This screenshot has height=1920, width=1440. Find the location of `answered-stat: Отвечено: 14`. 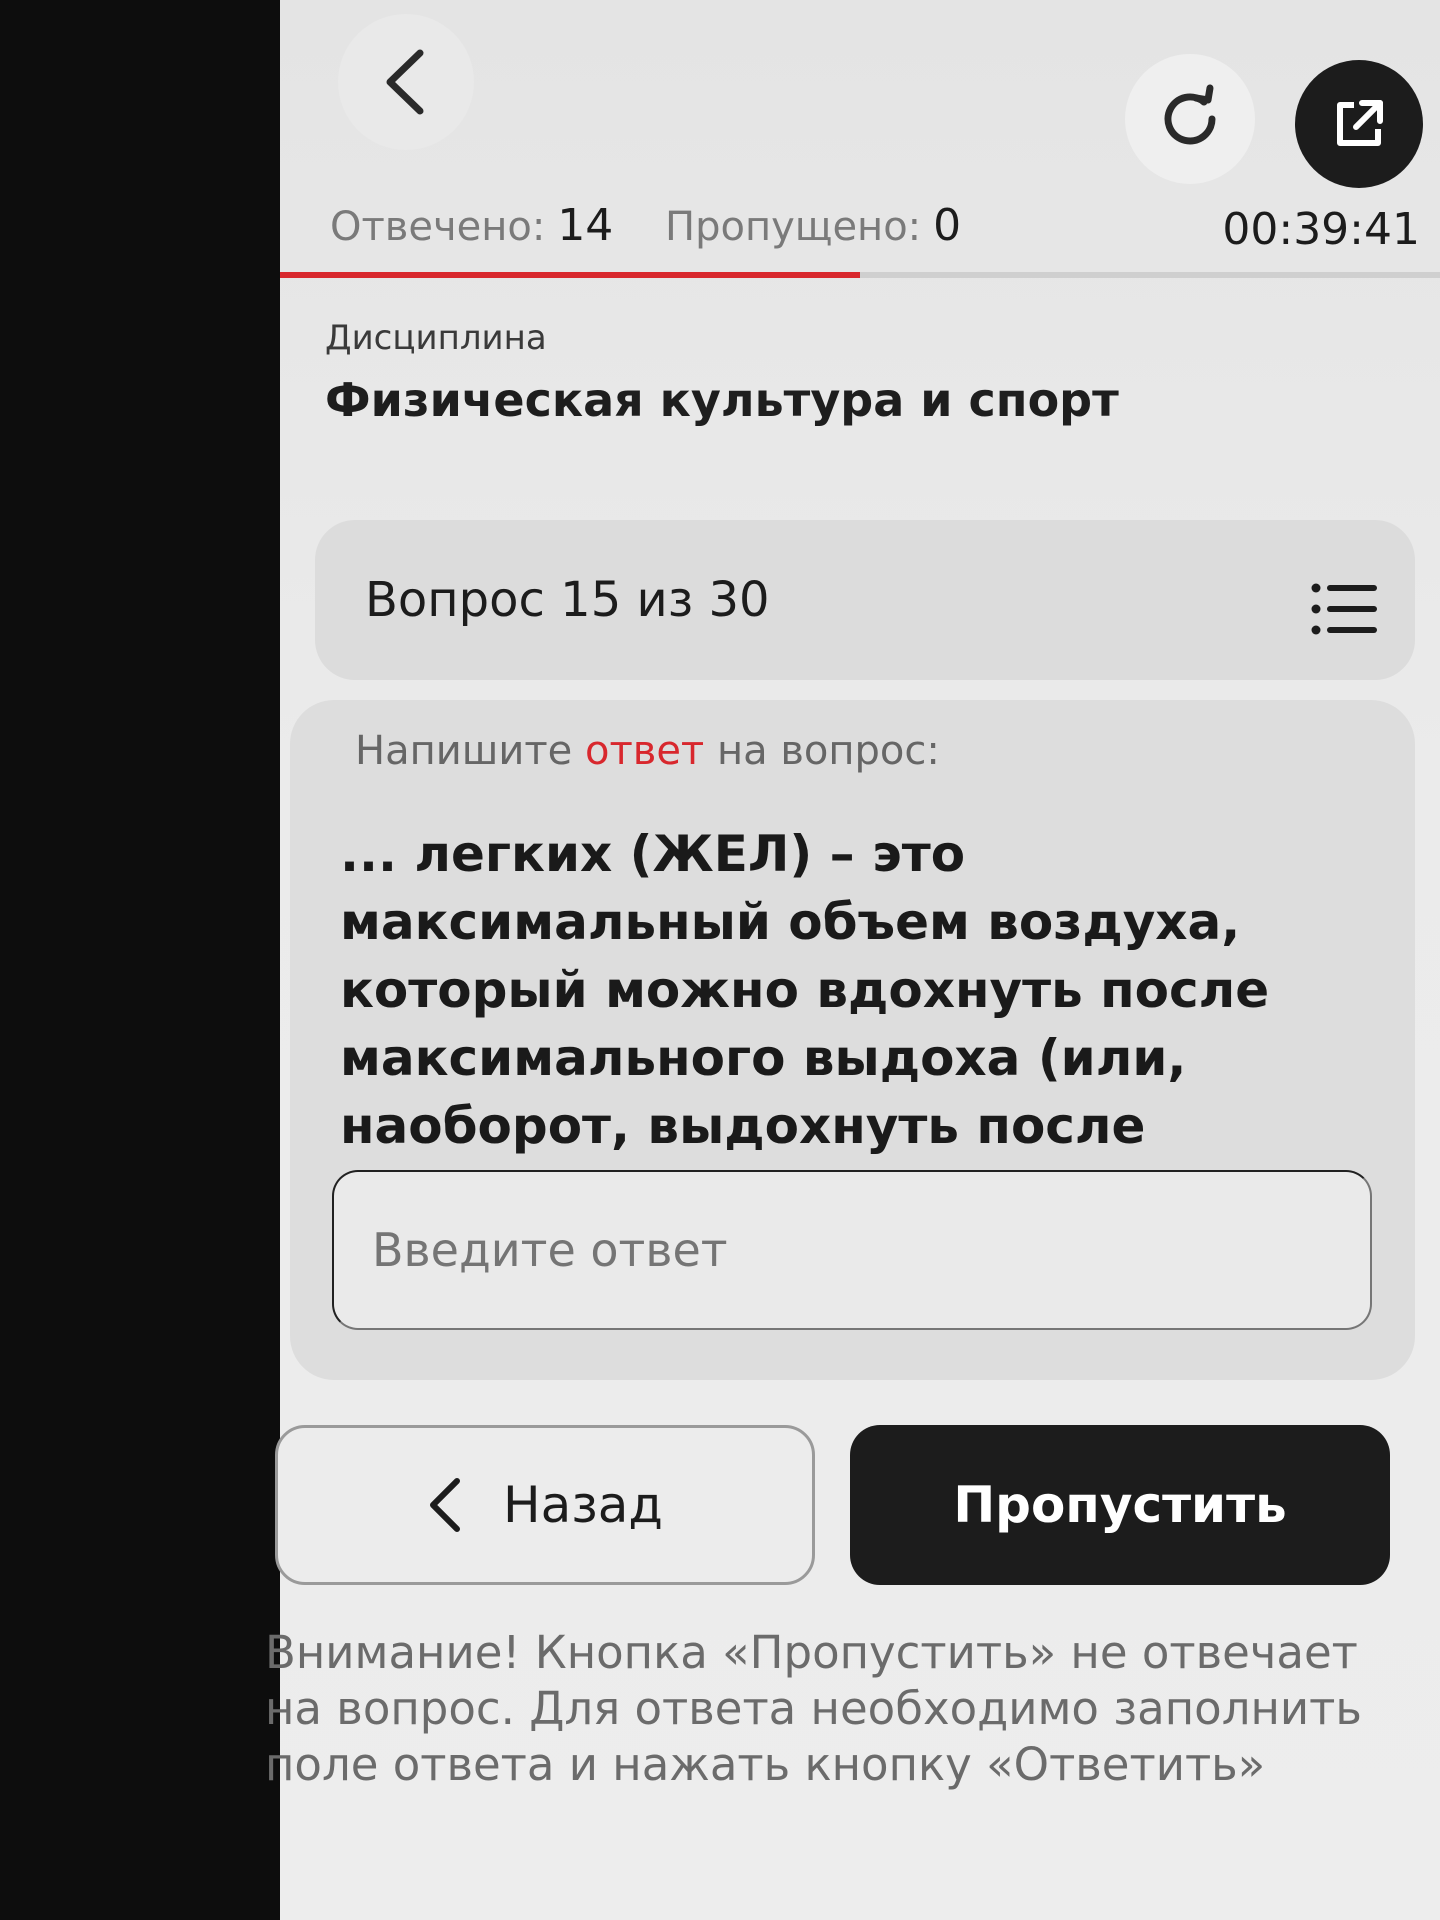

answered-stat: Отвечено: 14 is located at coordinates (471, 225).